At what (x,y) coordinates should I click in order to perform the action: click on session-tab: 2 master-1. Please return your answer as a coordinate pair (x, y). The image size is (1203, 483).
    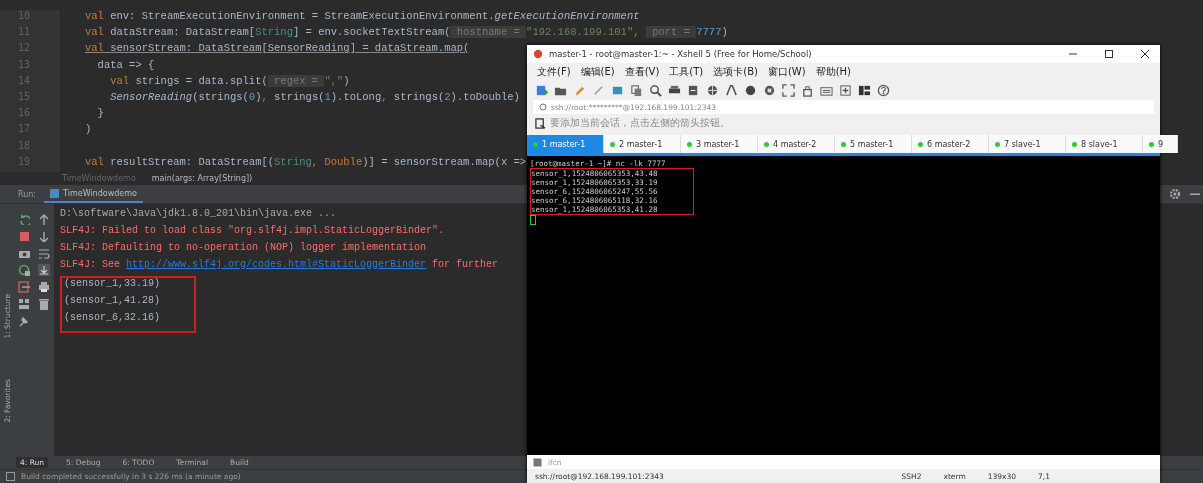
    Looking at the image, I should click on (642, 144).